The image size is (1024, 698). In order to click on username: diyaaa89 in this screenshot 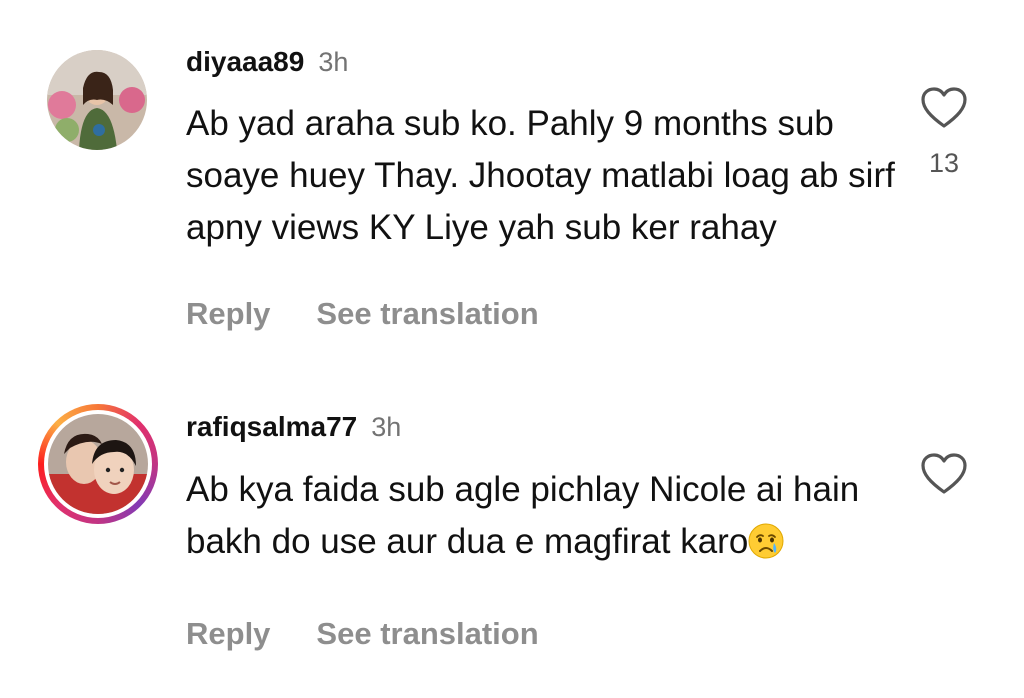, I will do `click(245, 61)`.